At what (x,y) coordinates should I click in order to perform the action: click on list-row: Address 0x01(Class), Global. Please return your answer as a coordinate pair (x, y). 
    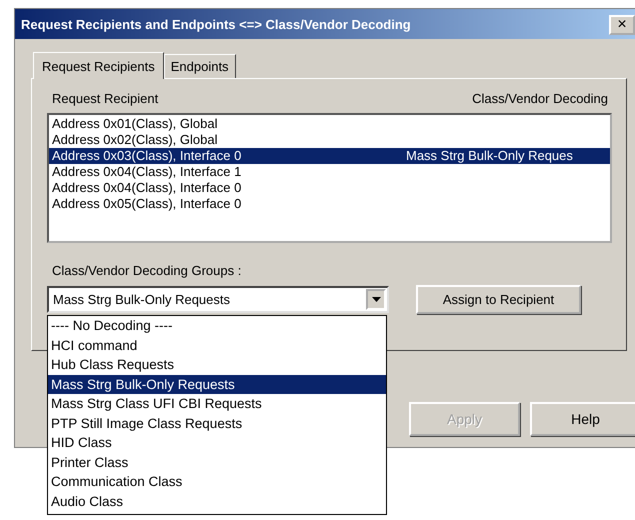
    Looking at the image, I should click on (329, 124).